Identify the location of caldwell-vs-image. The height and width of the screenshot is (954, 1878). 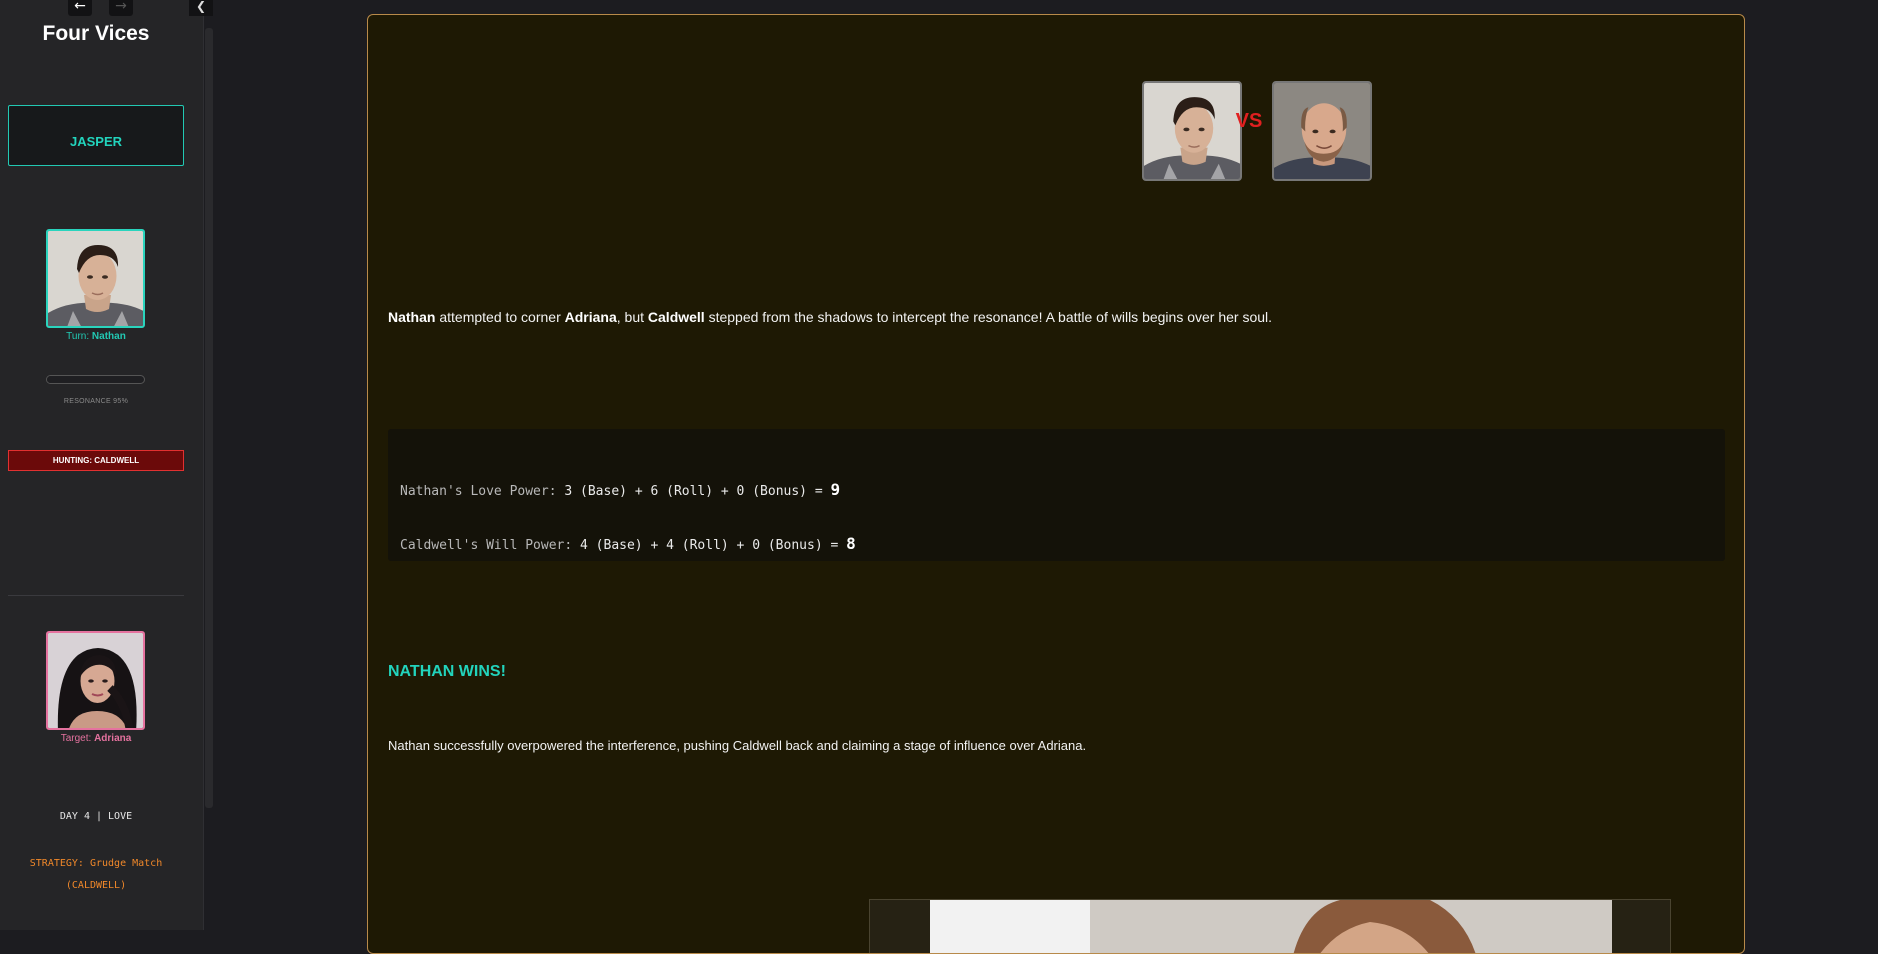
(1322, 131).